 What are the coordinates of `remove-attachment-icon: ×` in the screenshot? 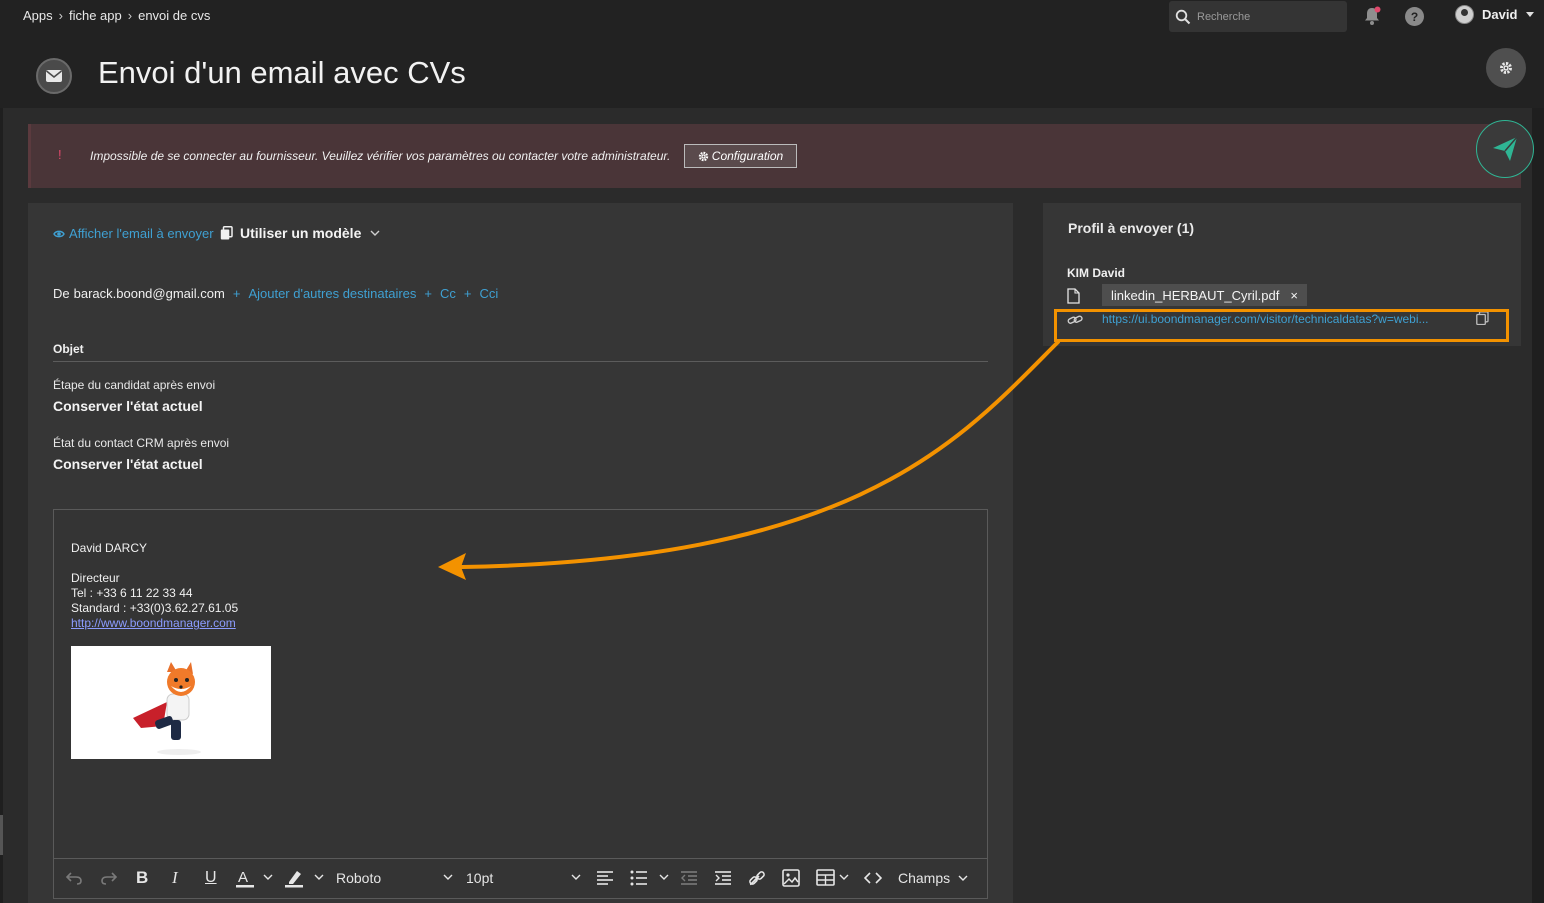 It's located at (1294, 295).